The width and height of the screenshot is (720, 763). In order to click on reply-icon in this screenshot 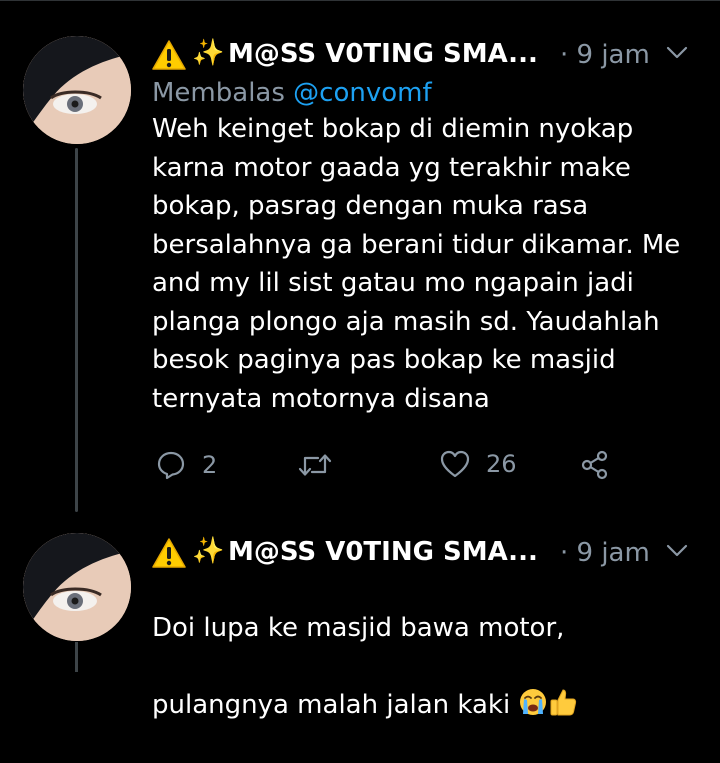, I will do `click(171, 465)`.